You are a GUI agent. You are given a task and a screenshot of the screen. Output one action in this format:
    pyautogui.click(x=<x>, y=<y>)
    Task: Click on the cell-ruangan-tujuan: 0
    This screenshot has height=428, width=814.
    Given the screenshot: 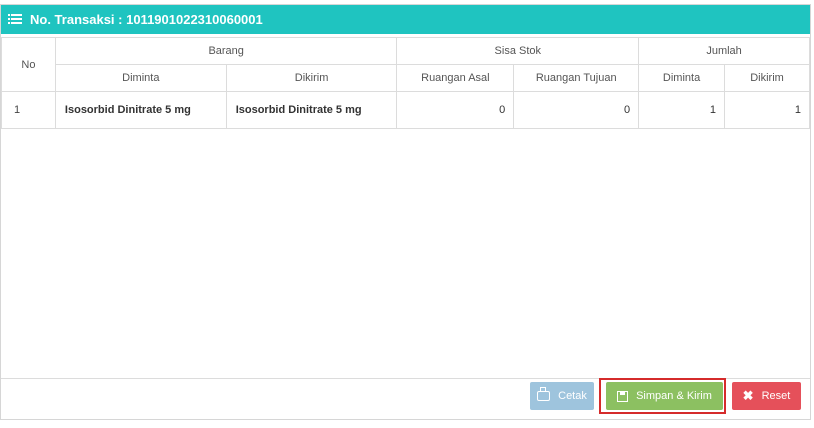 What is the action you would take?
    pyautogui.click(x=576, y=110)
    